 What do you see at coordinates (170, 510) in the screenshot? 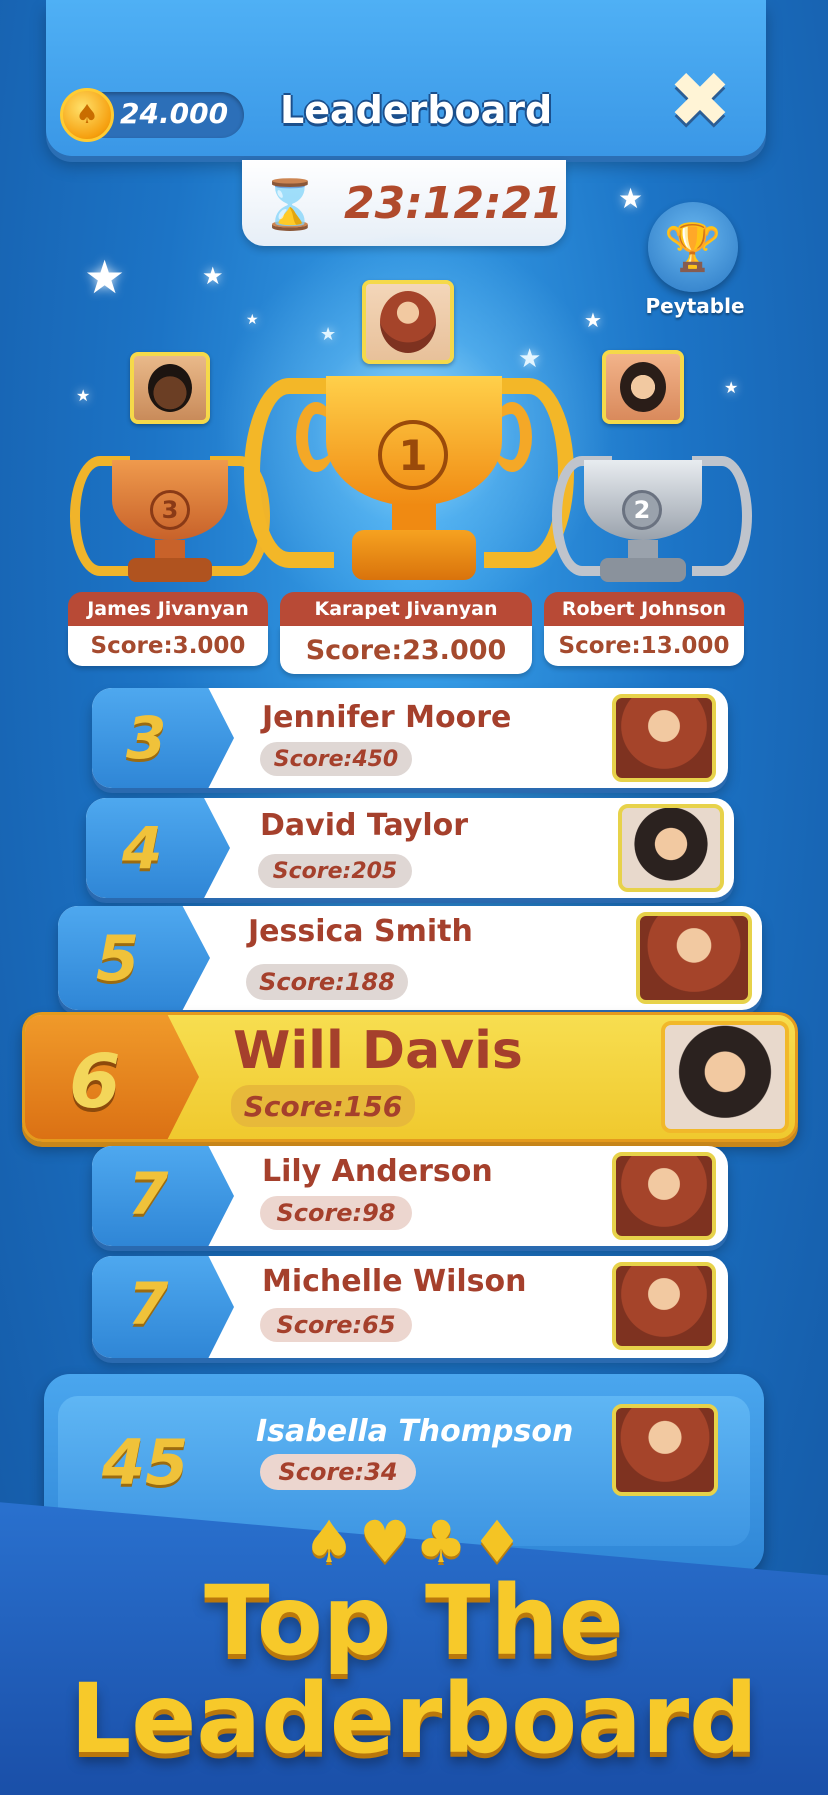
I see `rank-3-emblem: 3` at bounding box center [170, 510].